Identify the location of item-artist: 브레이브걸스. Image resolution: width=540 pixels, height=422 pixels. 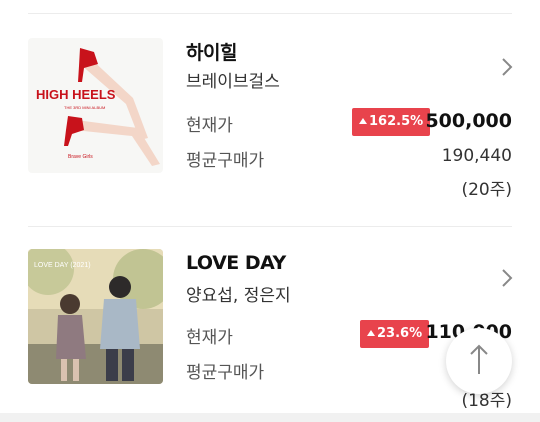
(233, 82).